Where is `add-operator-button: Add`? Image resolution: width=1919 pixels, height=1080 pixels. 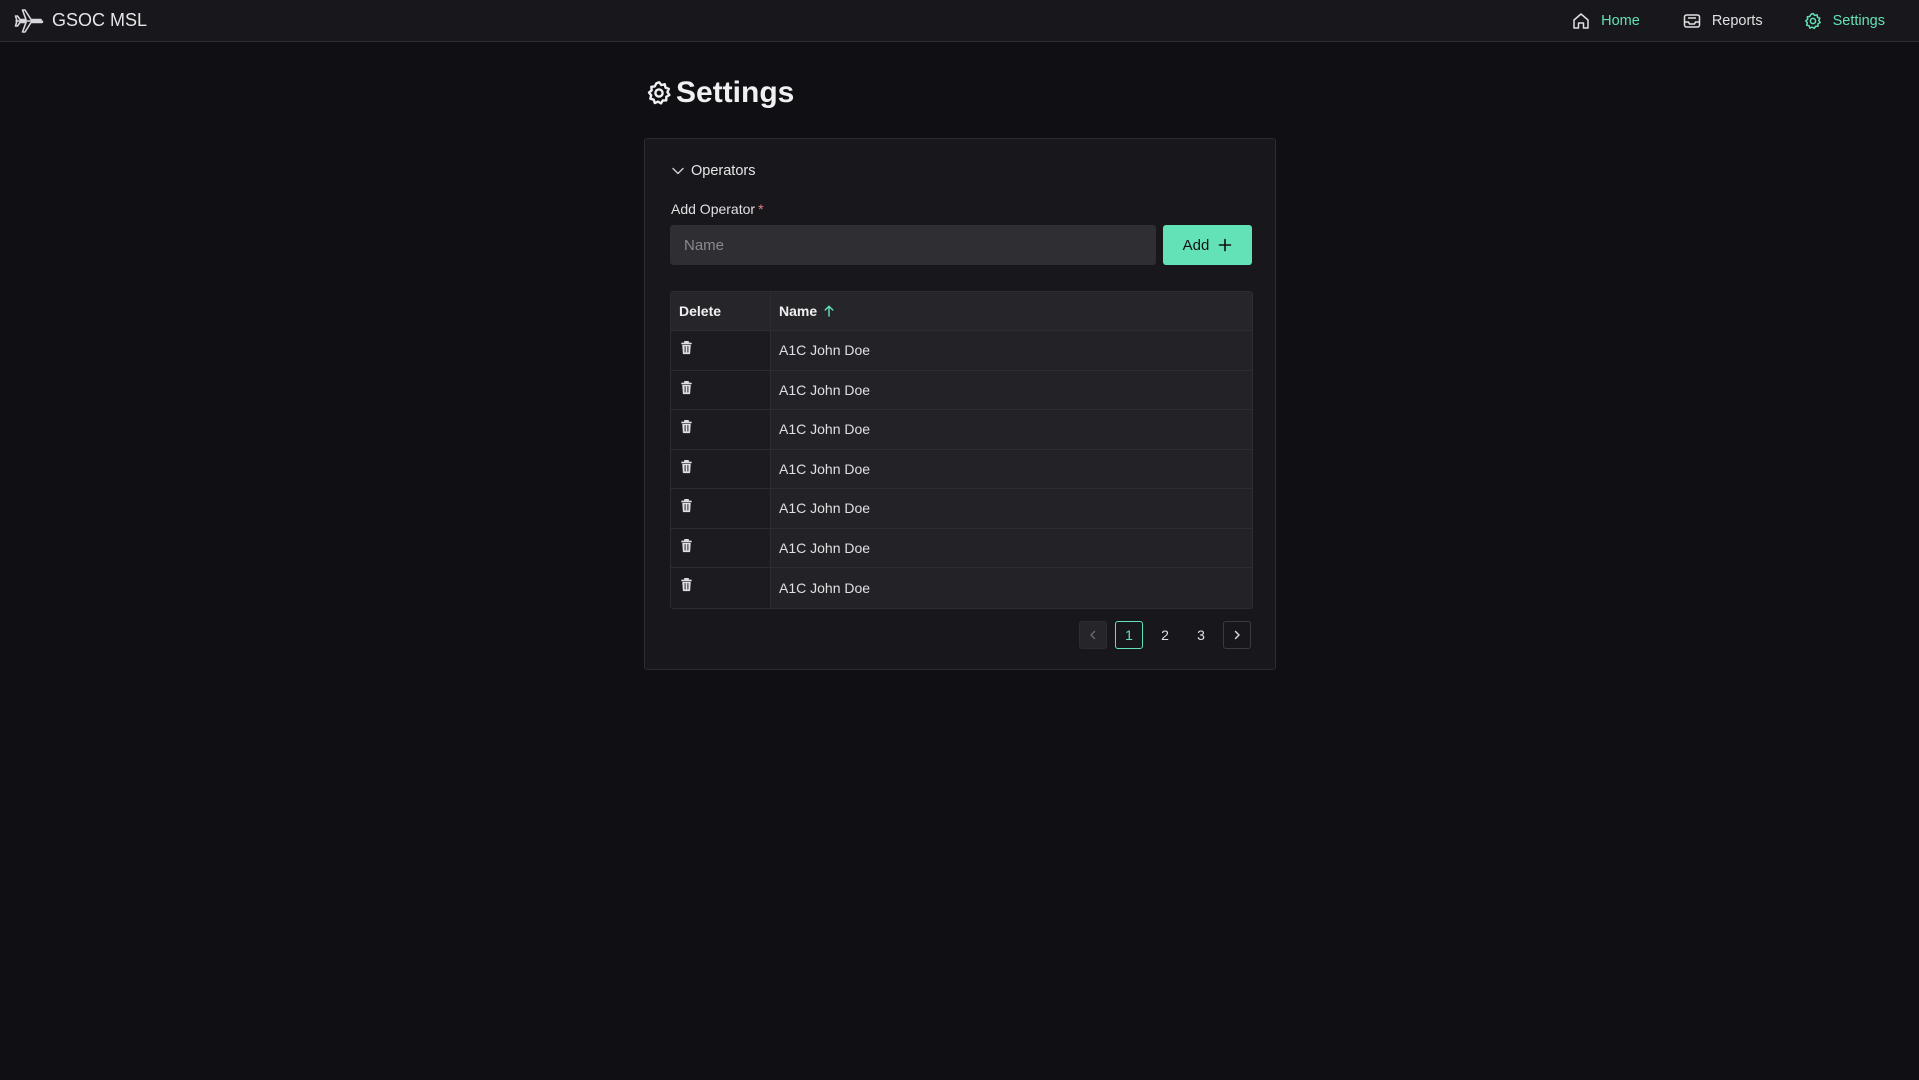 add-operator-button: Add is located at coordinates (1207, 245).